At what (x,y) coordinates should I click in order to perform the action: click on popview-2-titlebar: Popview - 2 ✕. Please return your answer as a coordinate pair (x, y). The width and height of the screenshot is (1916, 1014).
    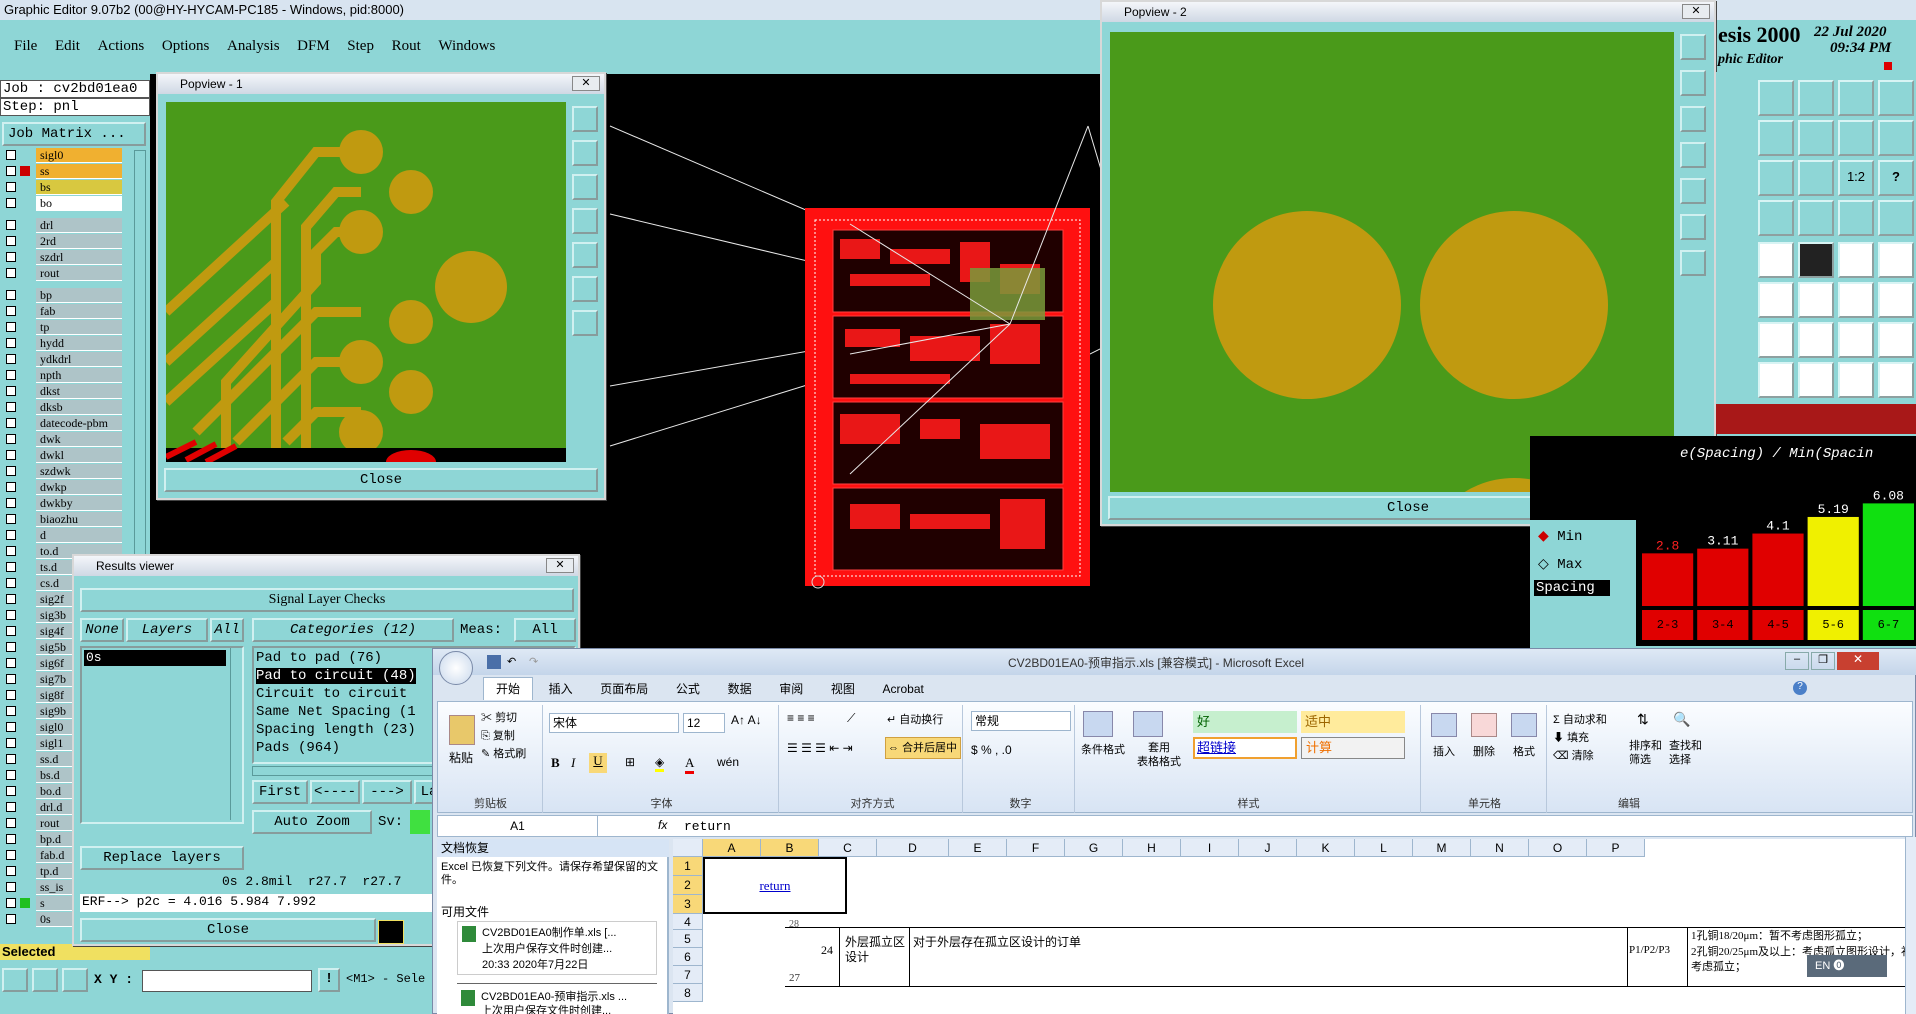
    Looking at the image, I should click on (1408, 12).